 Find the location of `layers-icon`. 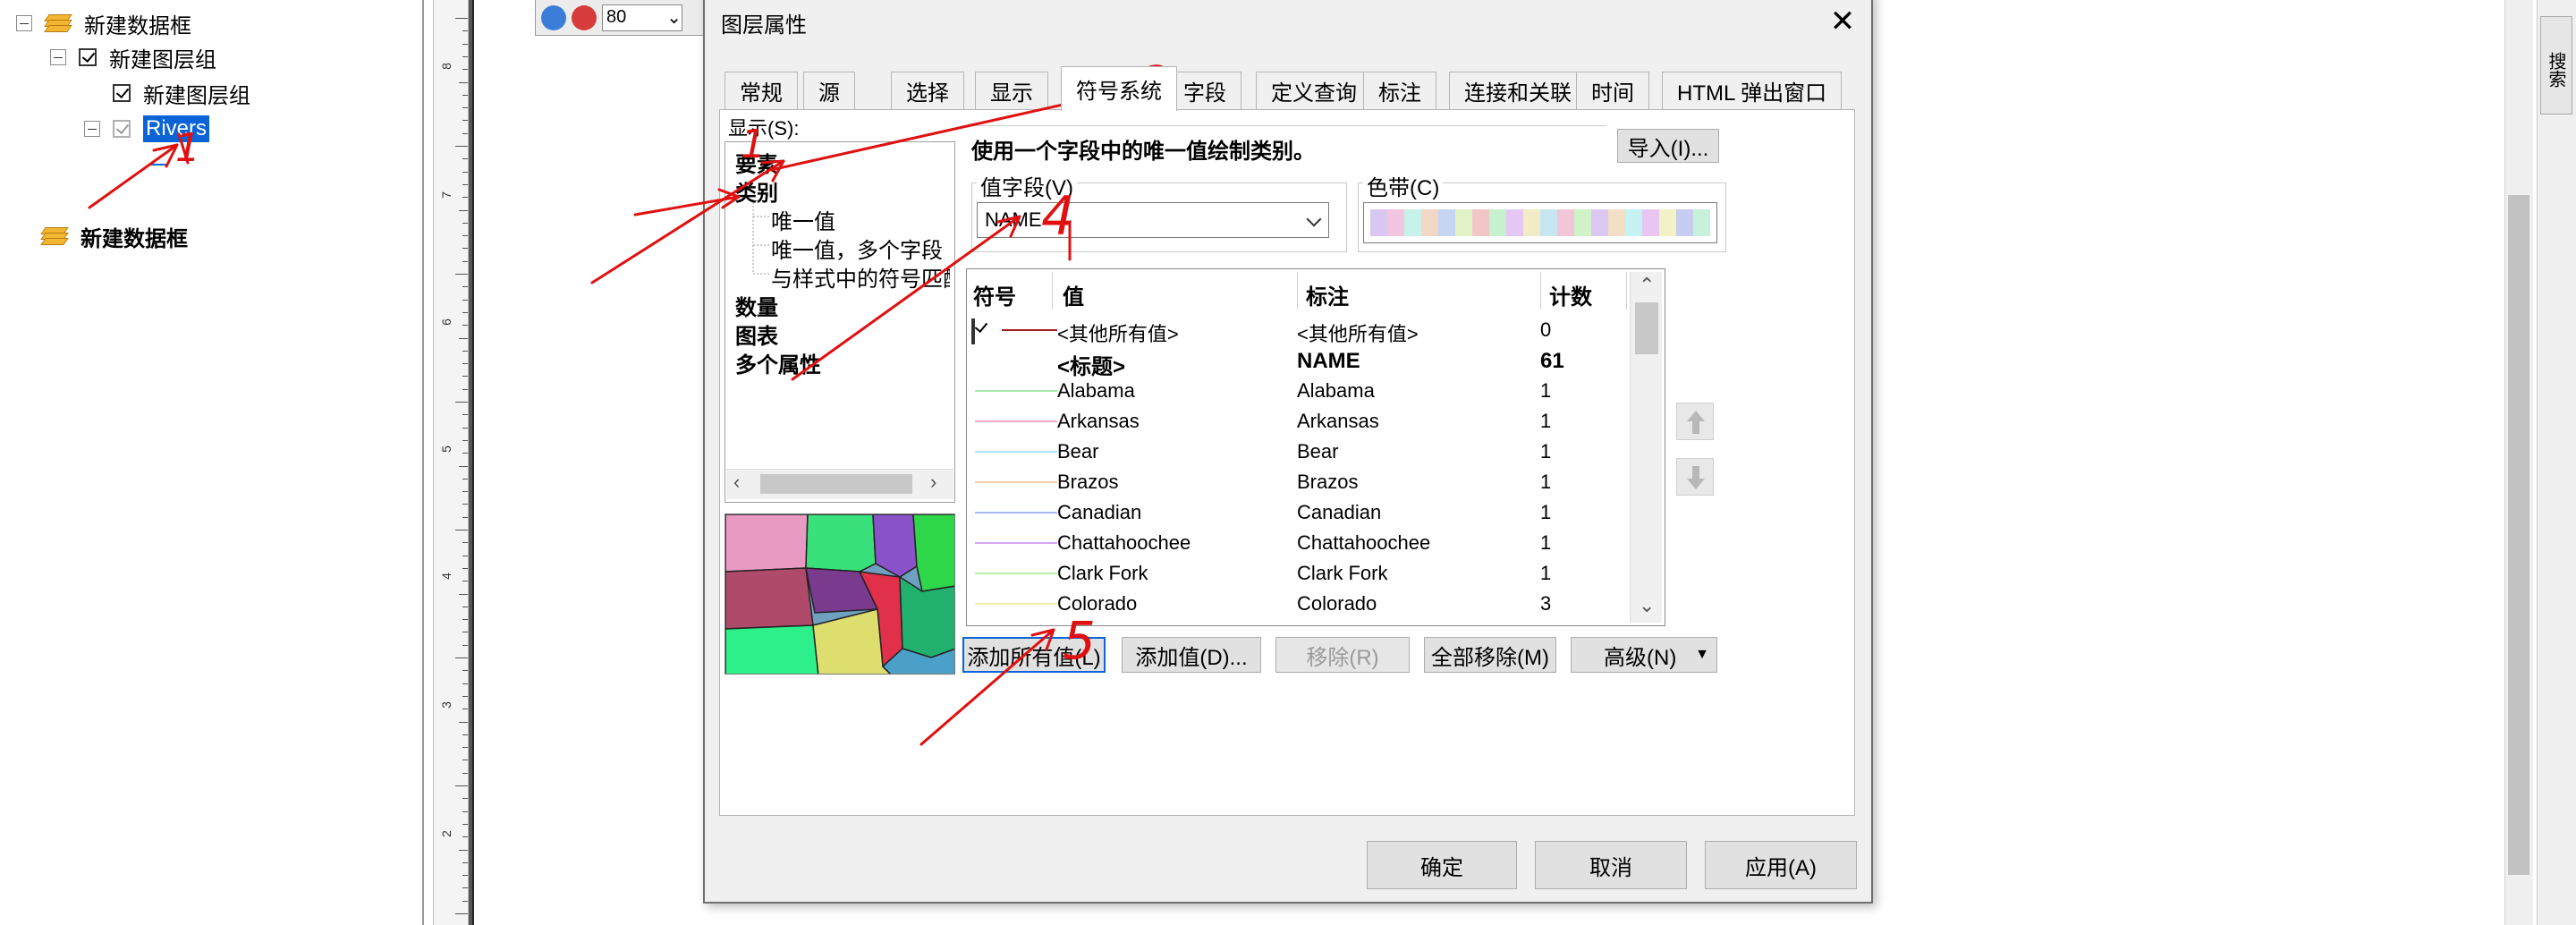

layers-icon is located at coordinates (58, 23).